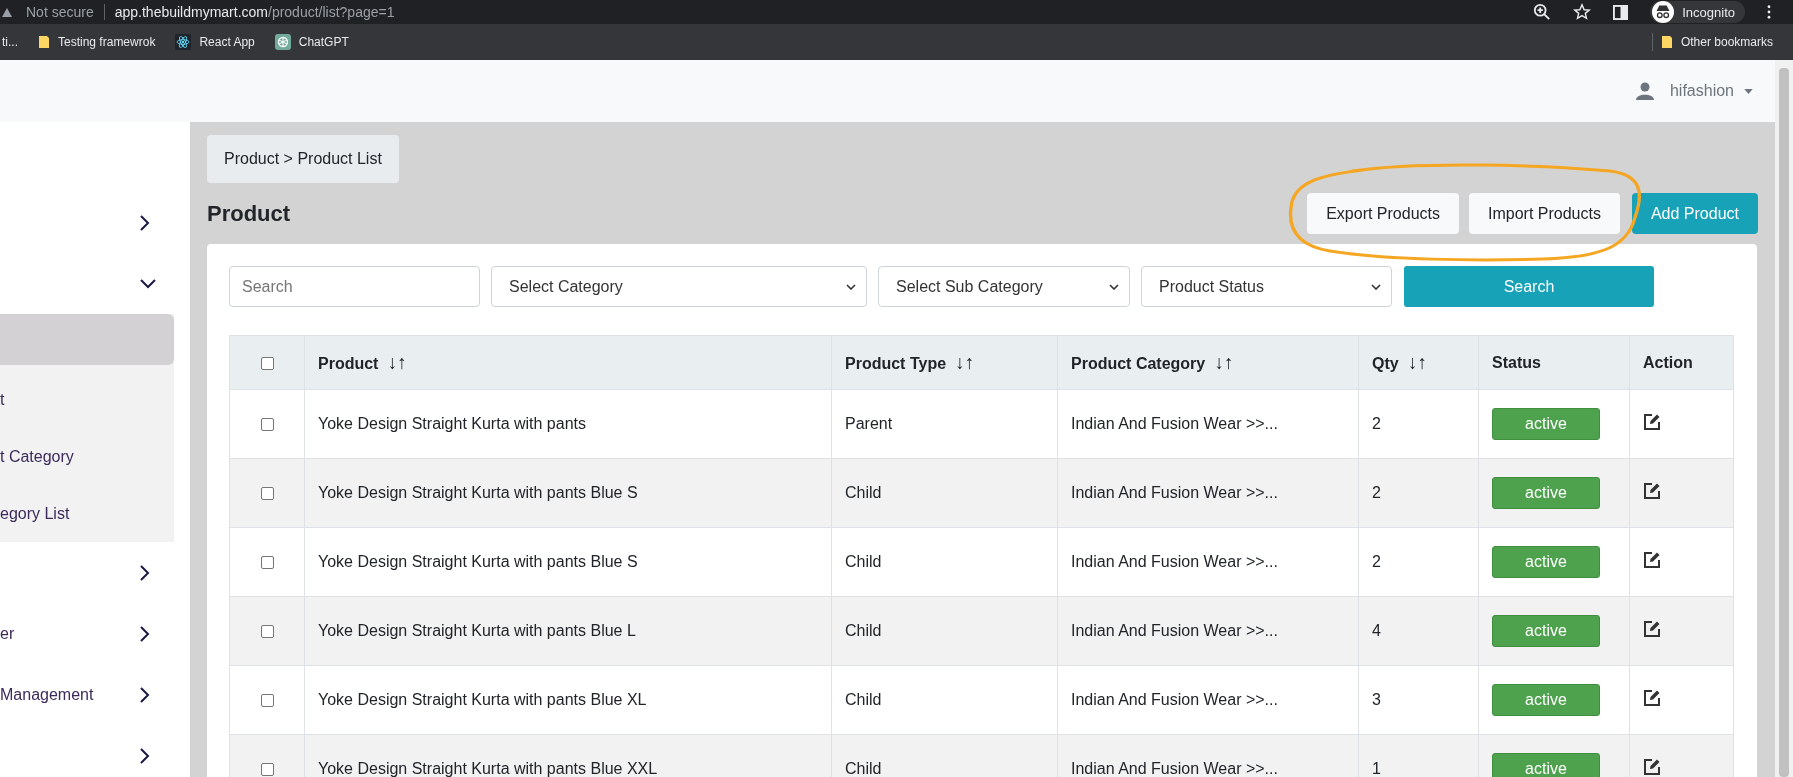 The image size is (1793, 777). What do you see at coordinates (568, 755) in the screenshot?
I see `table-cell: Yoke Design Straight Kurta with pants Blue XXL` at bounding box center [568, 755].